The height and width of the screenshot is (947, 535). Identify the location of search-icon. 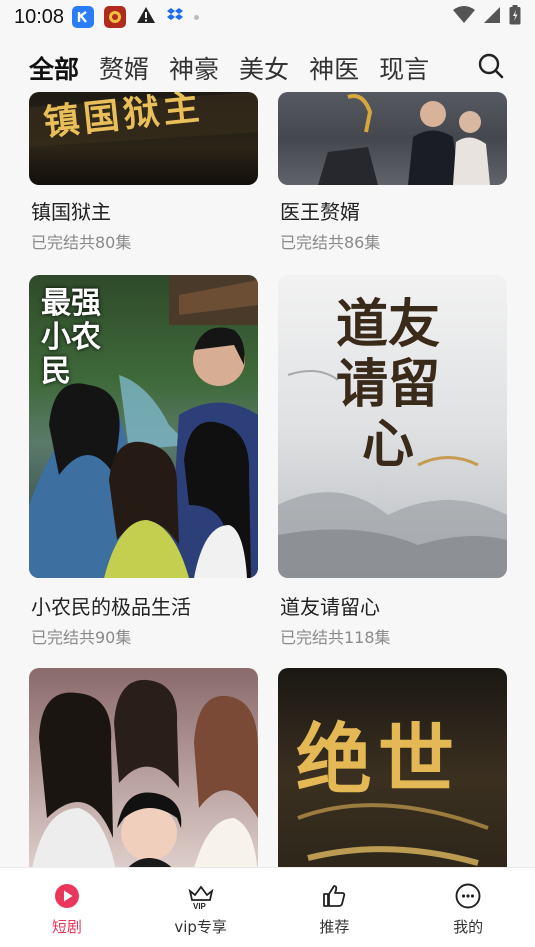
(491, 66).